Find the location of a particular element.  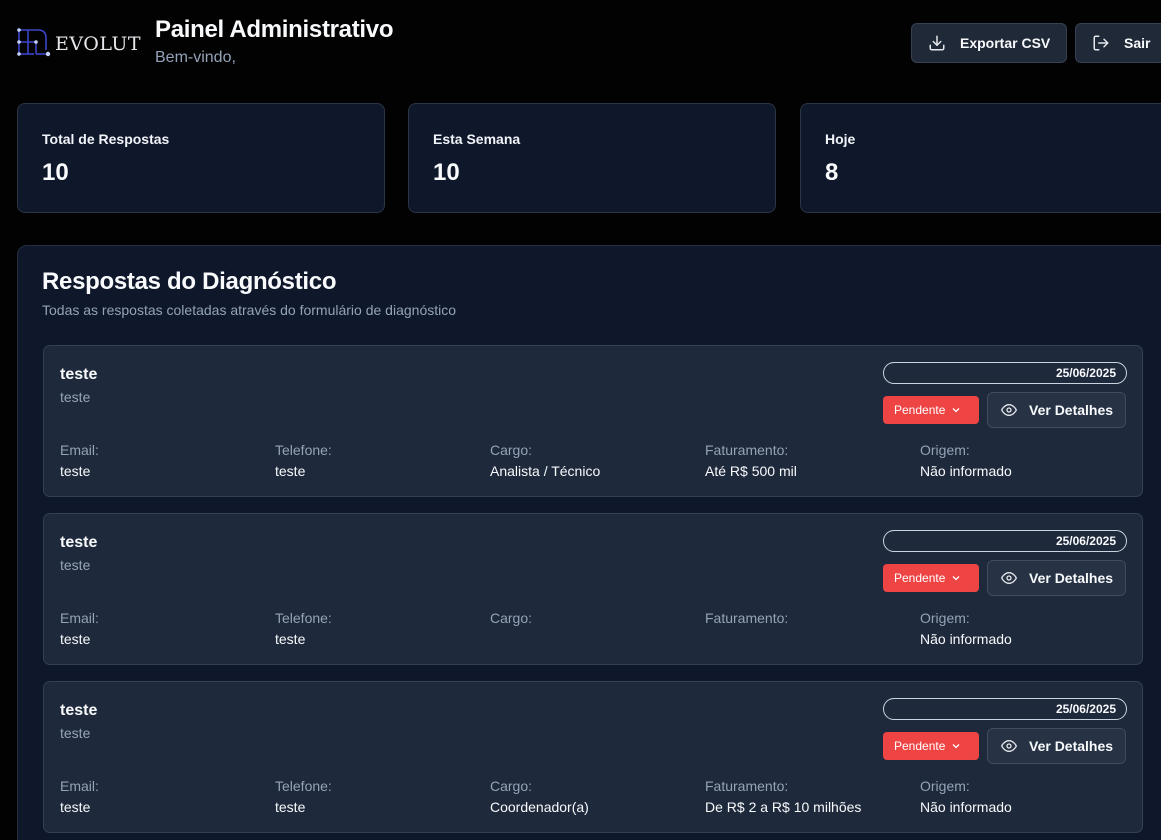

logo-text: EVOLUT is located at coordinates (98, 44).